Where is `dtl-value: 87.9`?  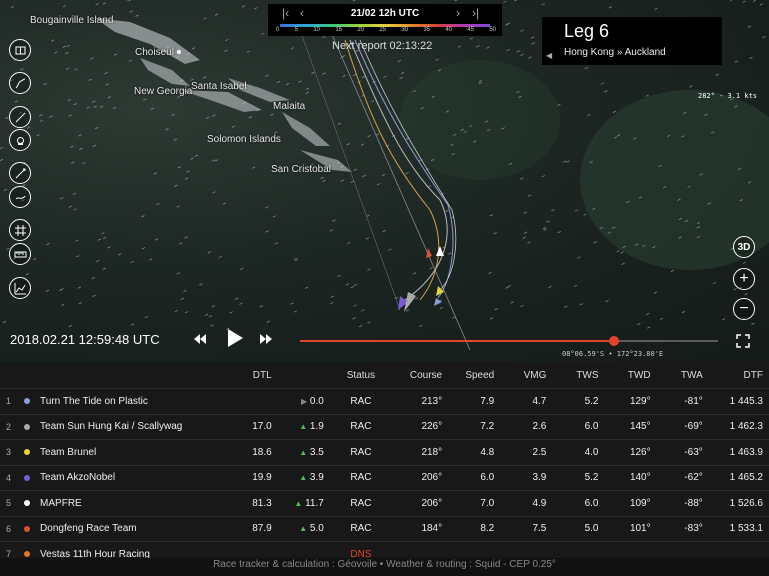 dtl-value: 87.9 is located at coordinates (262, 529).